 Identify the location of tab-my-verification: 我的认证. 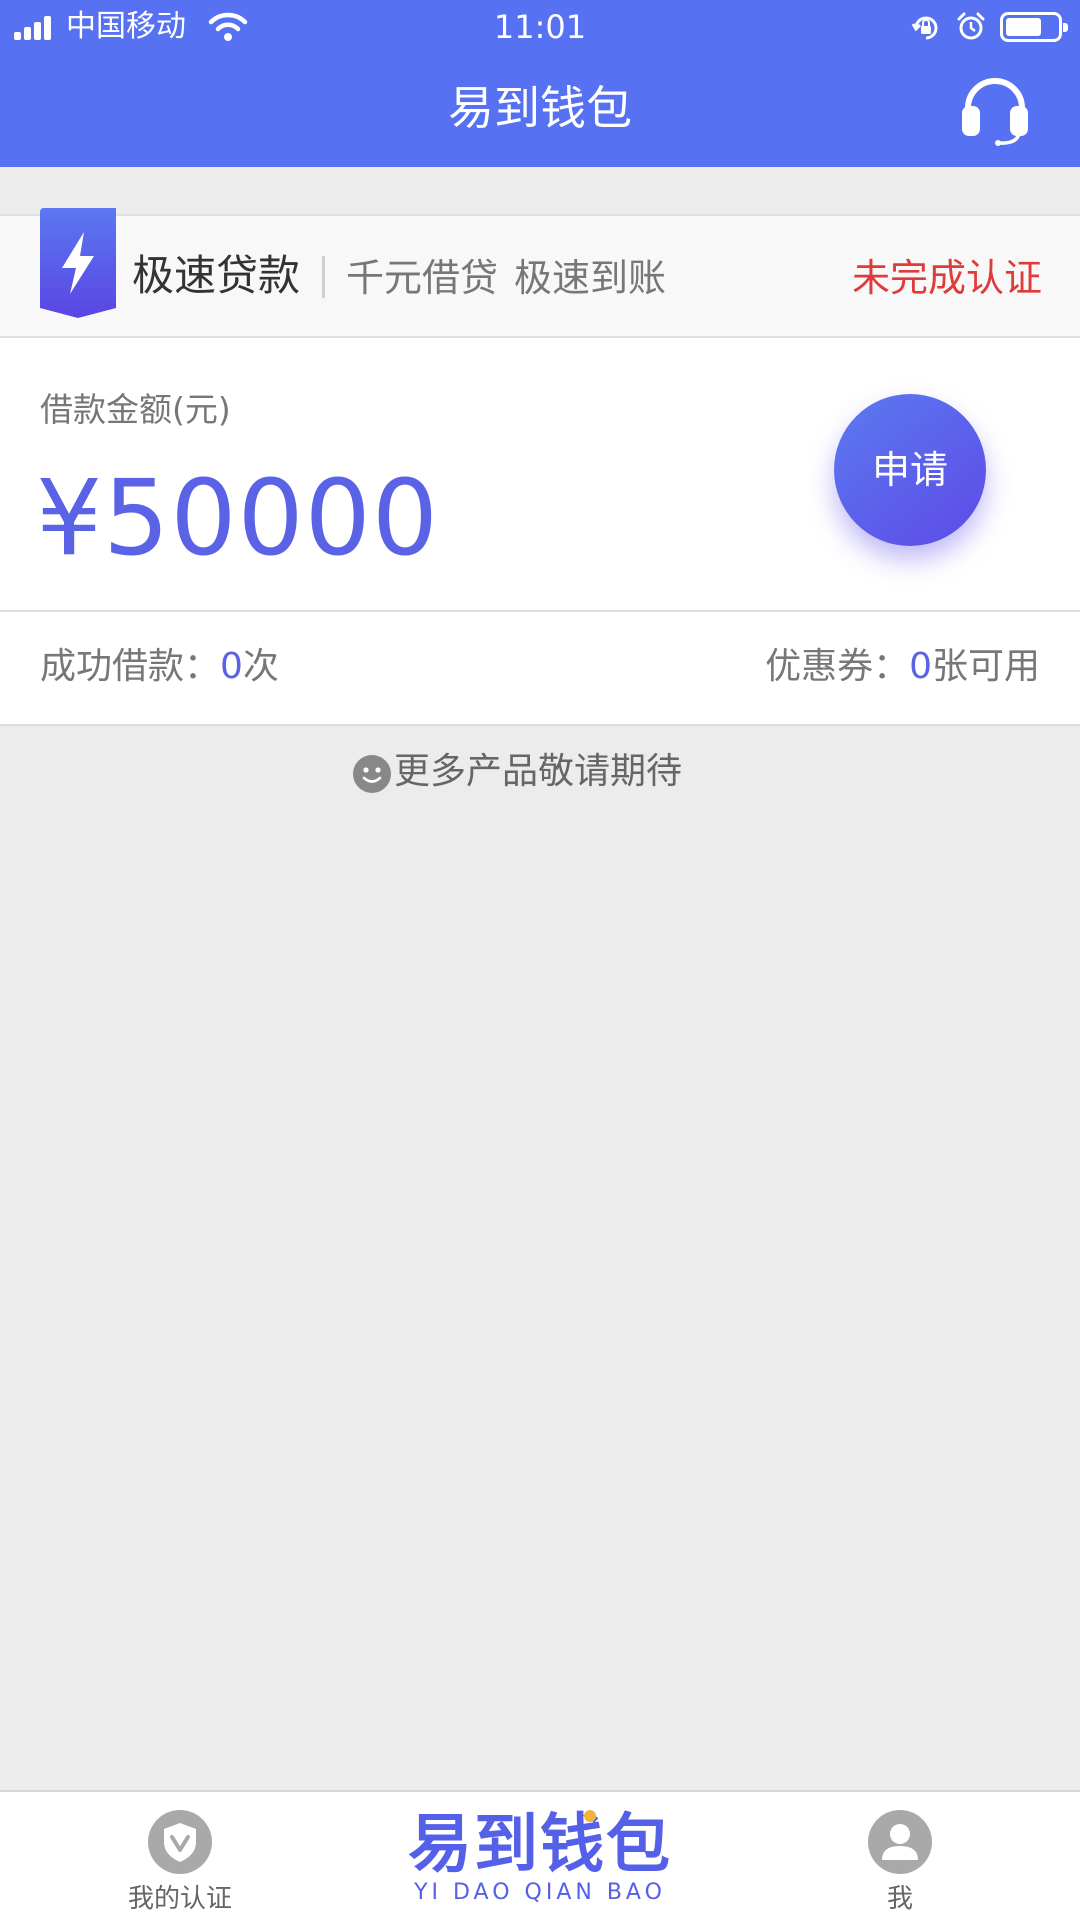
(180, 1865).